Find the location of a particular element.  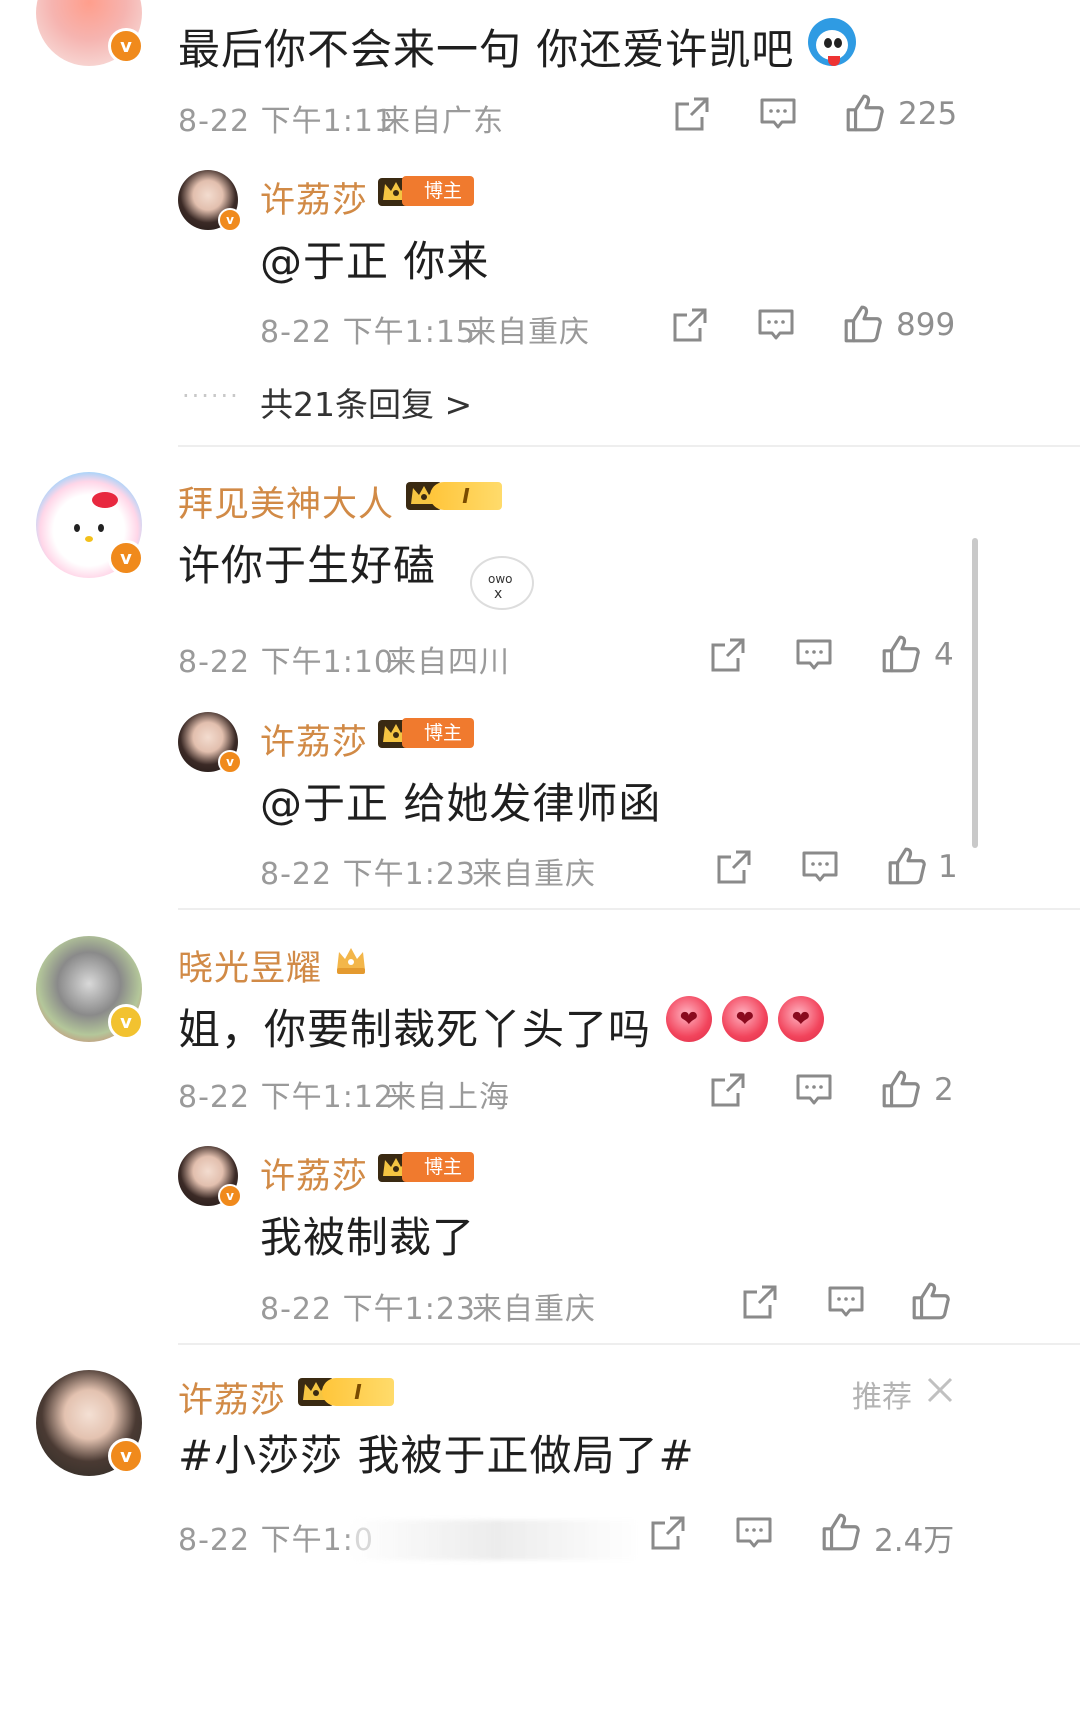

recommend-label: 推荐 is located at coordinates (882, 1397).